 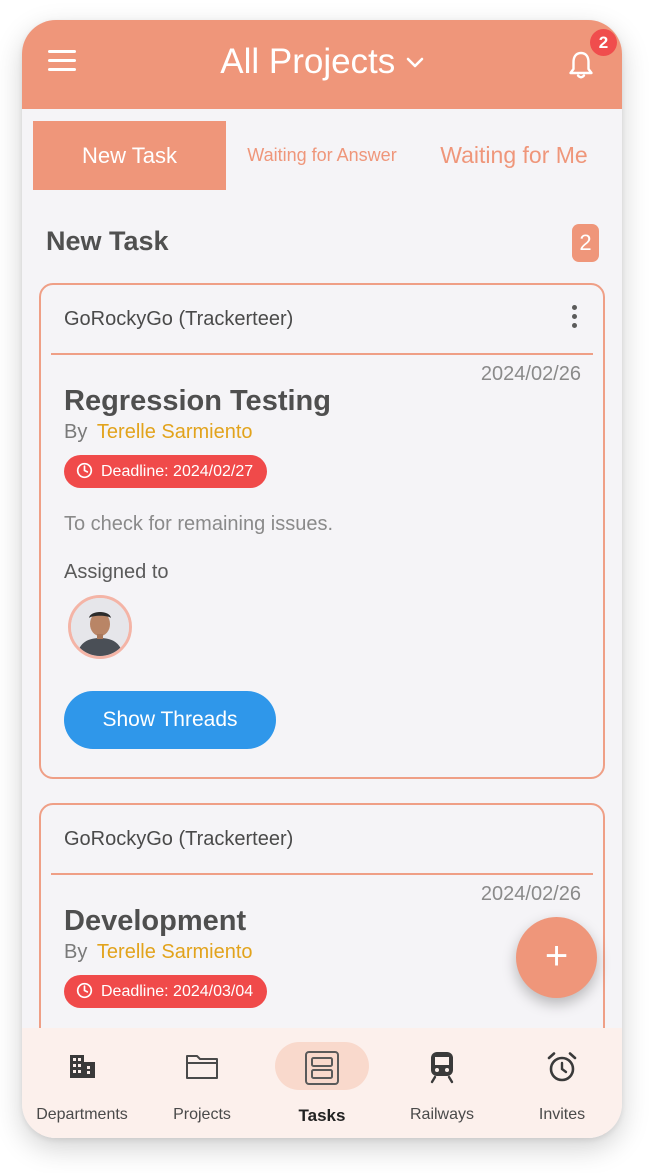 I want to click on nav-tasks: Tasks, so click(x=322, y=1083).